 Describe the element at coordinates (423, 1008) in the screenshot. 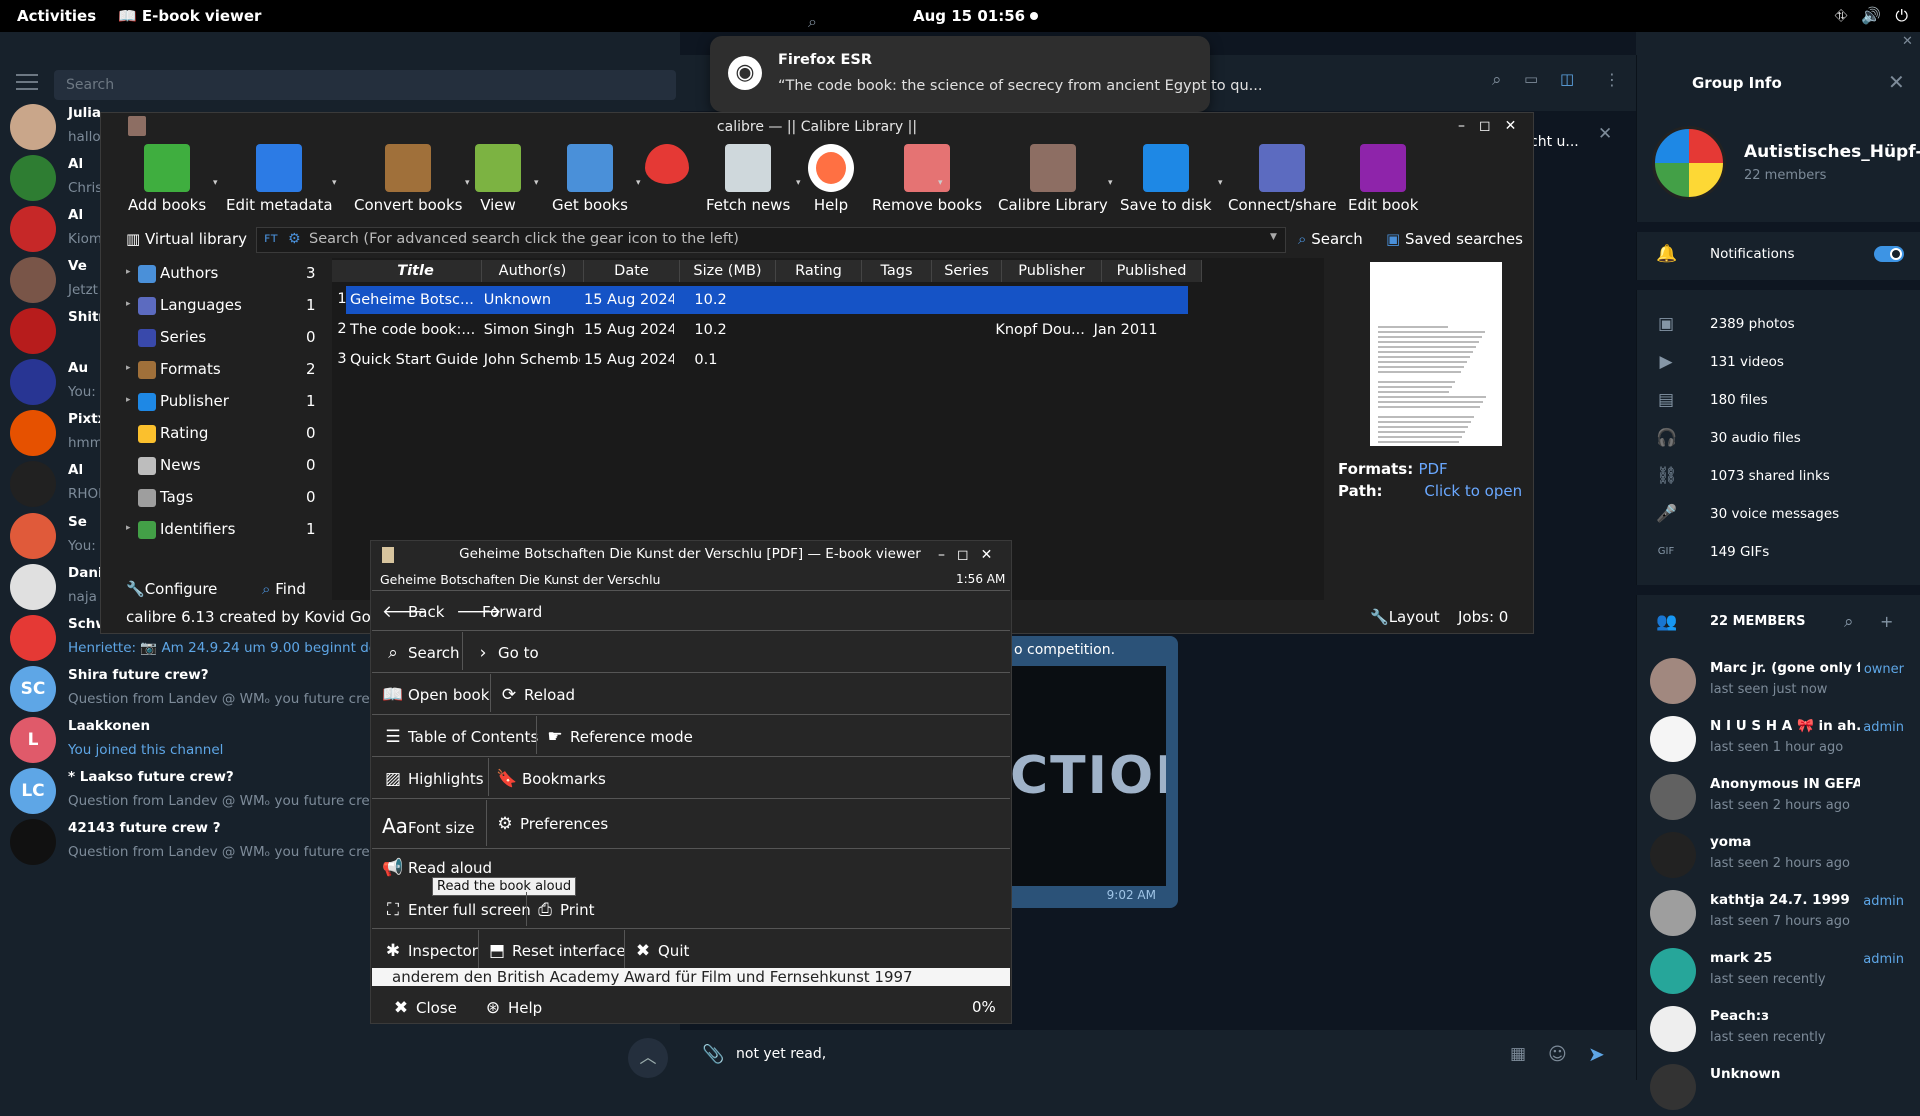

I see `close-button: ✖ Close` at that location.